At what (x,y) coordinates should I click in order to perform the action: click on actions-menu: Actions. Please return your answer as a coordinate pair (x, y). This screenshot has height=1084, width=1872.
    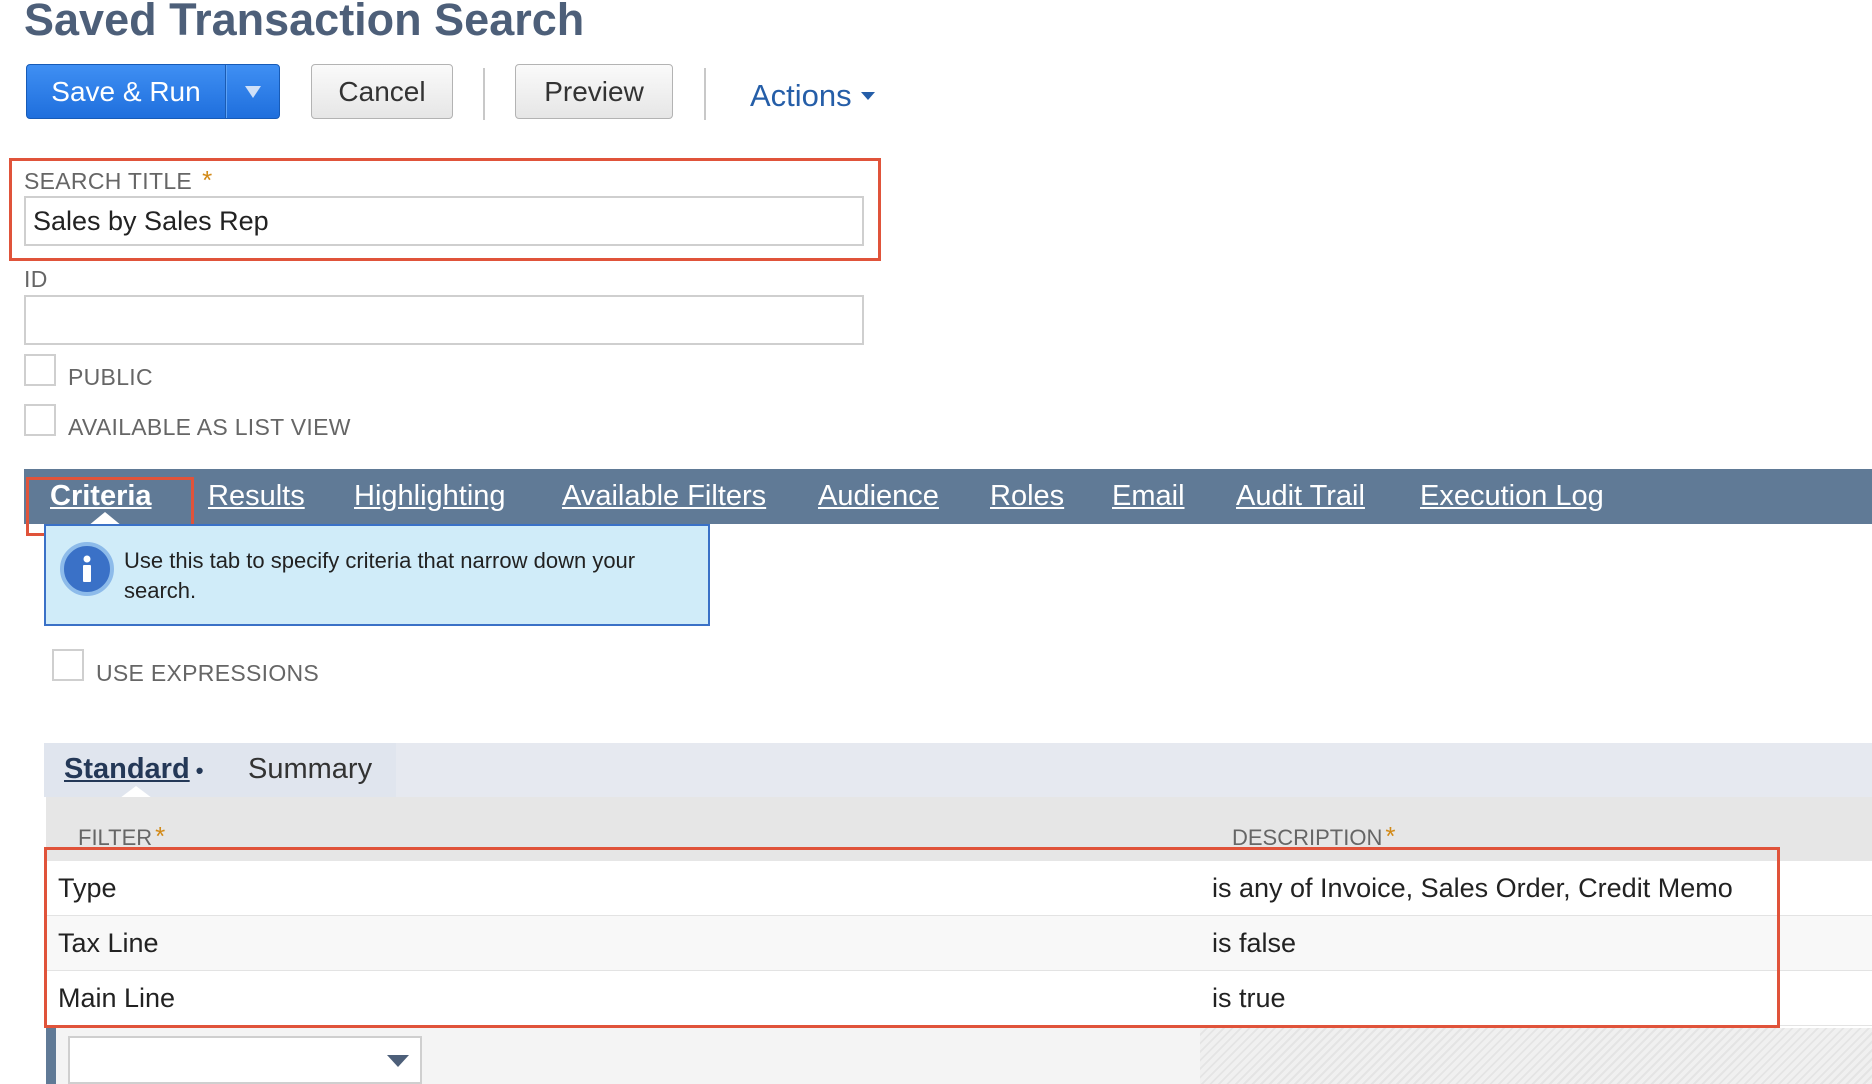
    Looking at the image, I should click on (813, 96).